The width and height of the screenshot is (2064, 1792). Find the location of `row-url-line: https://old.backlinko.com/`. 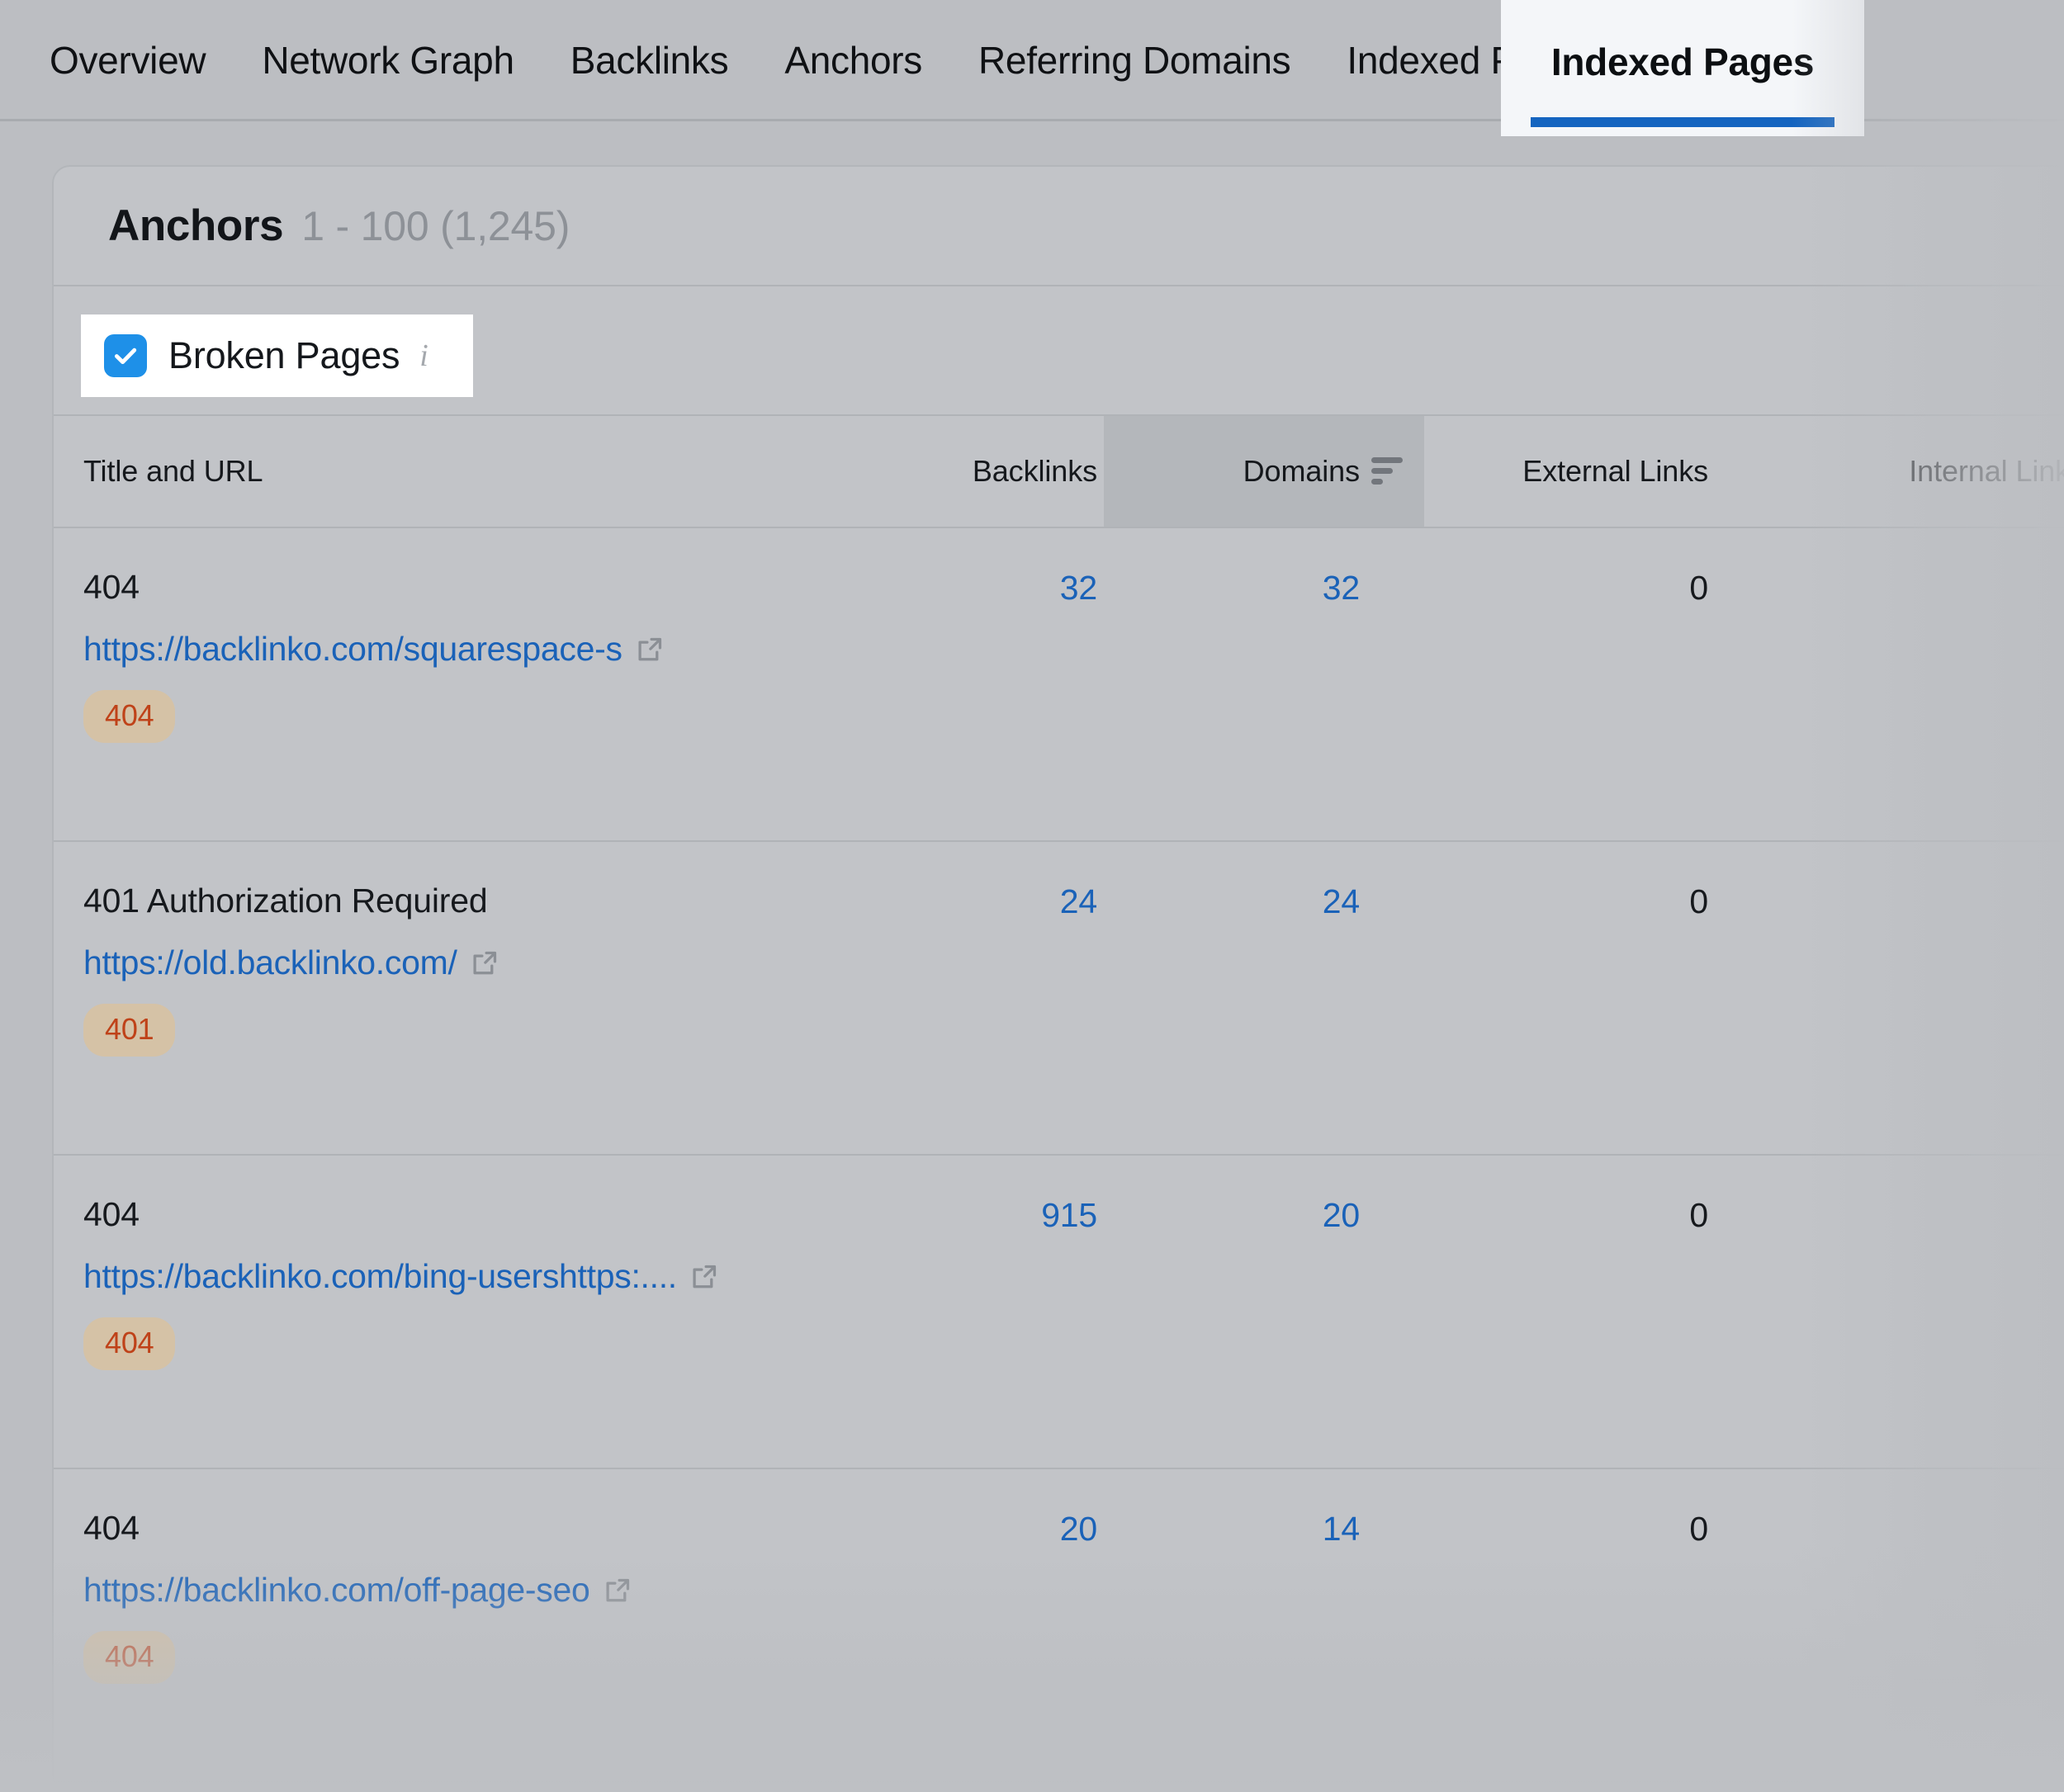

row-url-line: https://old.backlinko.com/ is located at coordinates (438, 951).